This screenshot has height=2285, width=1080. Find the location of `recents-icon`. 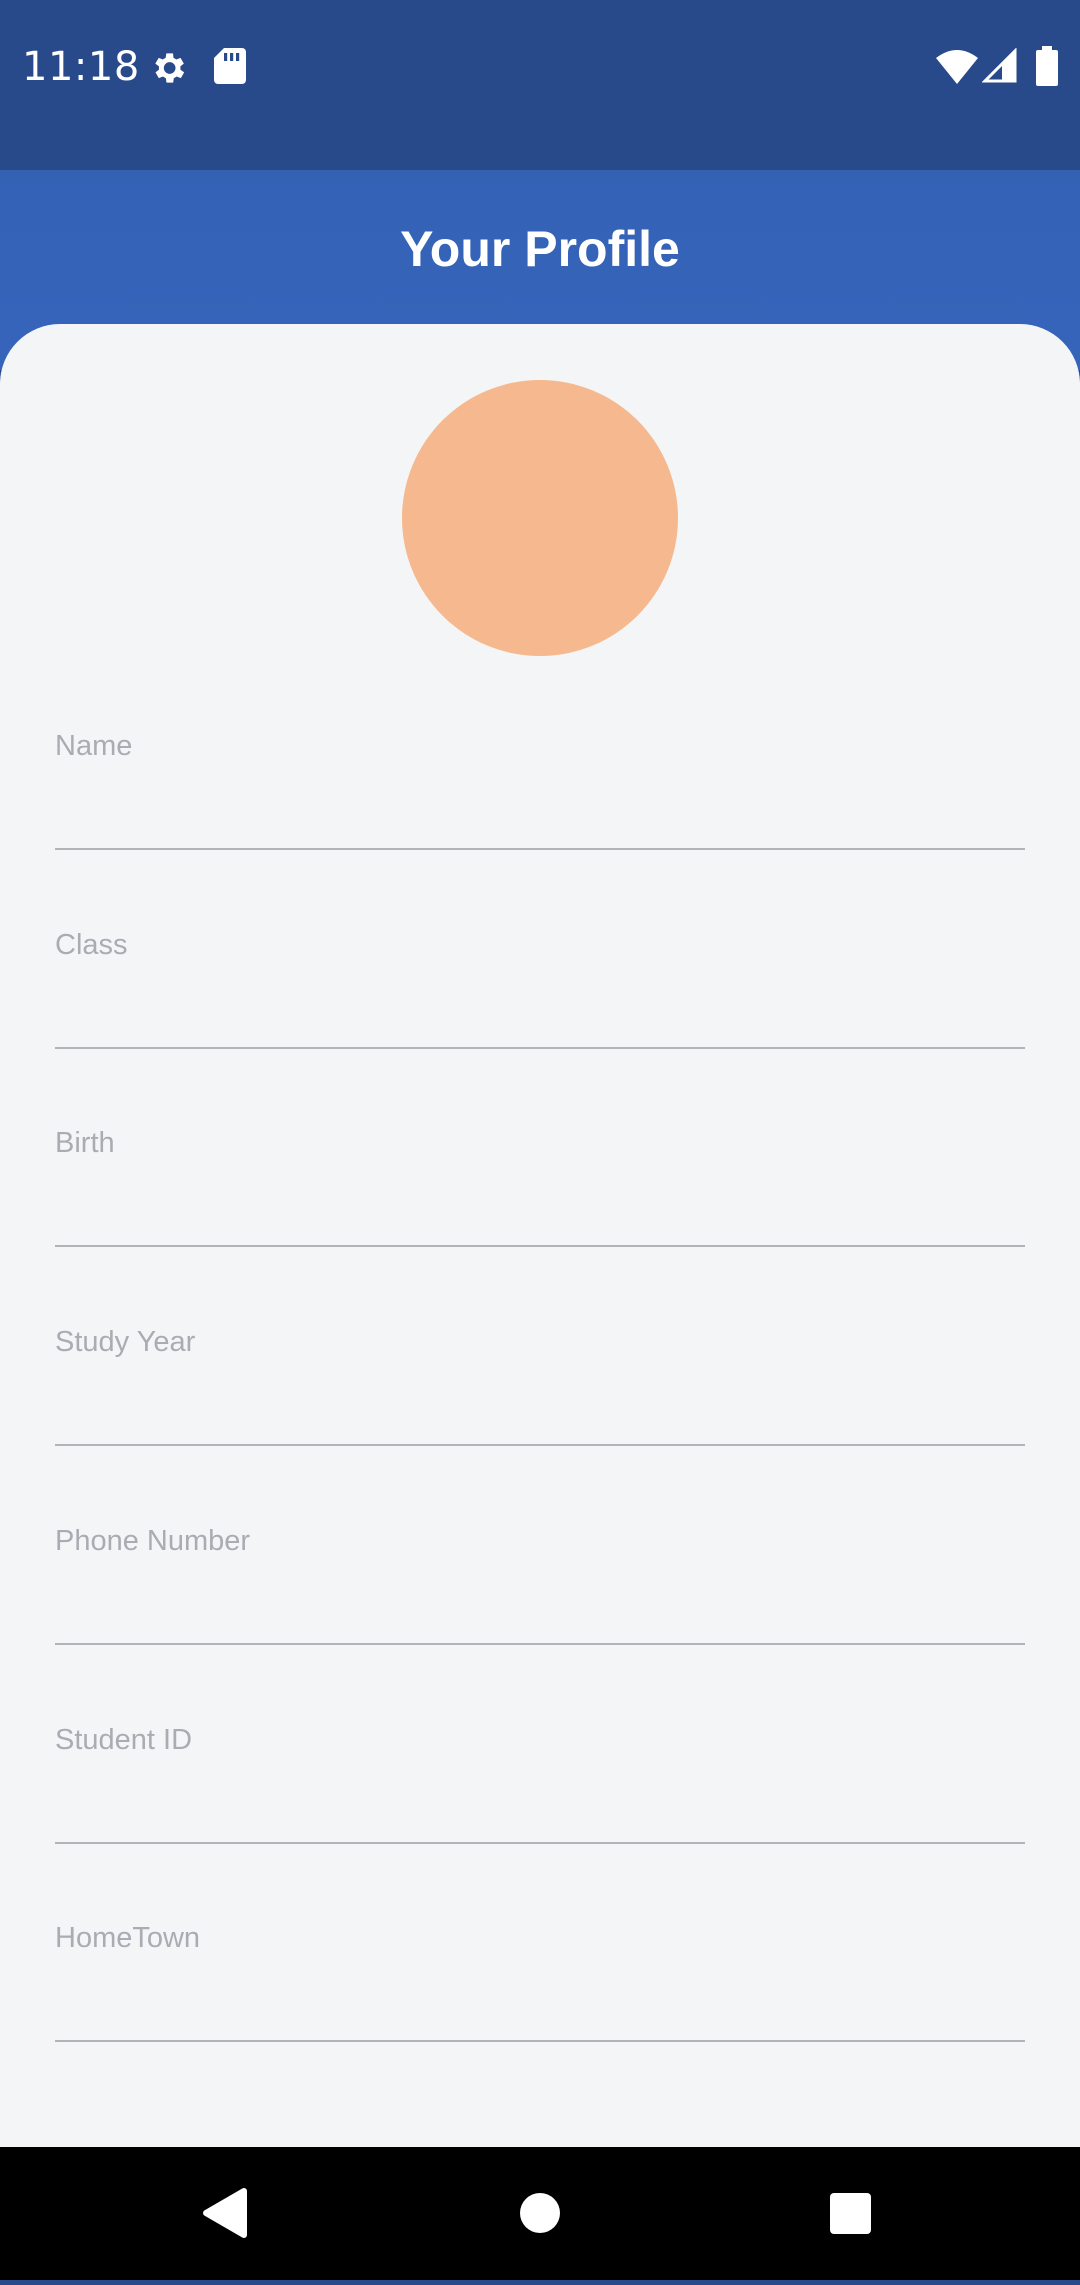

recents-icon is located at coordinates (850, 2213).